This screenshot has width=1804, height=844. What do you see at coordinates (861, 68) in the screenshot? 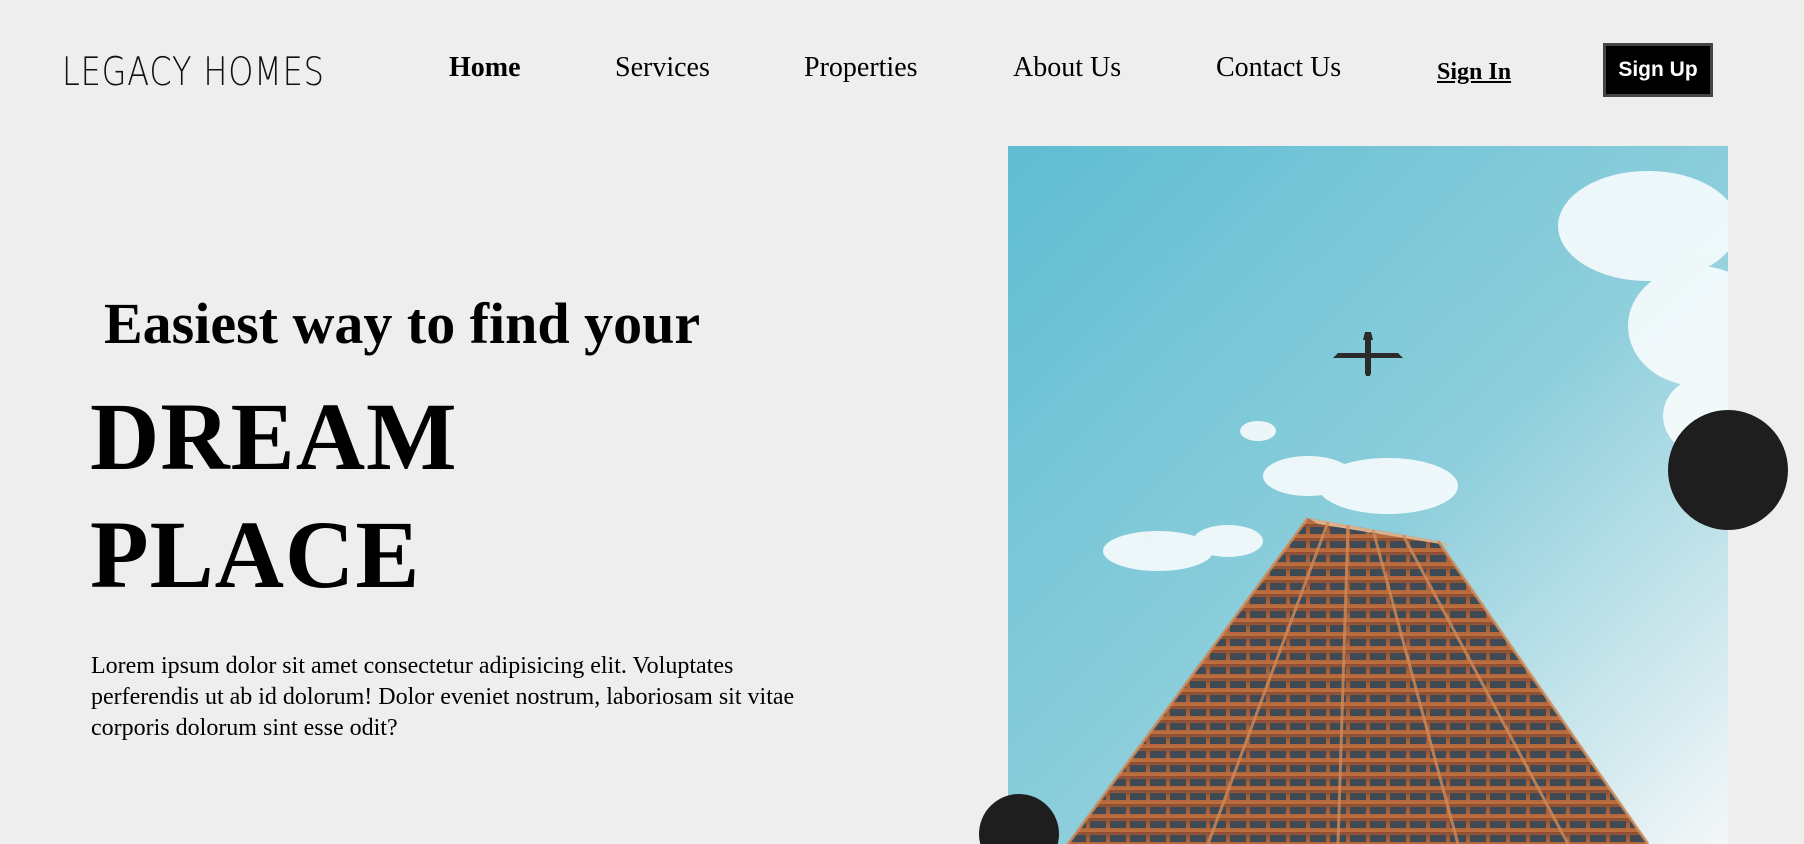
I see `nav-properties: Properties` at bounding box center [861, 68].